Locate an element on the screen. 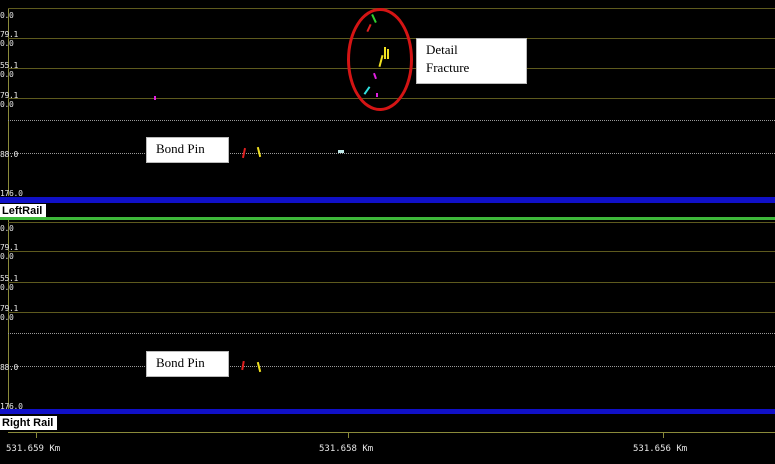  left-y-label: 55.1 is located at coordinates (9, 65).